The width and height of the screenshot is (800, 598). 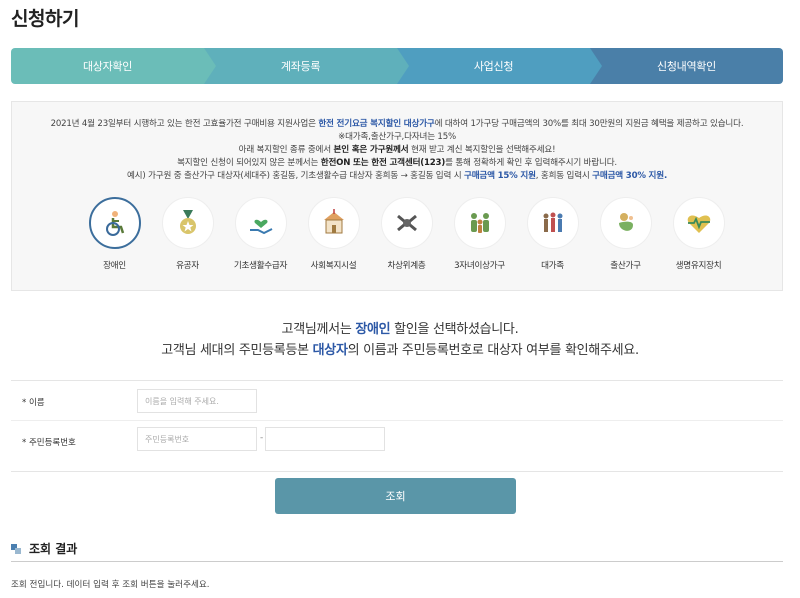 What do you see at coordinates (197, 401) in the screenshot?
I see `name-input` at bounding box center [197, 401].